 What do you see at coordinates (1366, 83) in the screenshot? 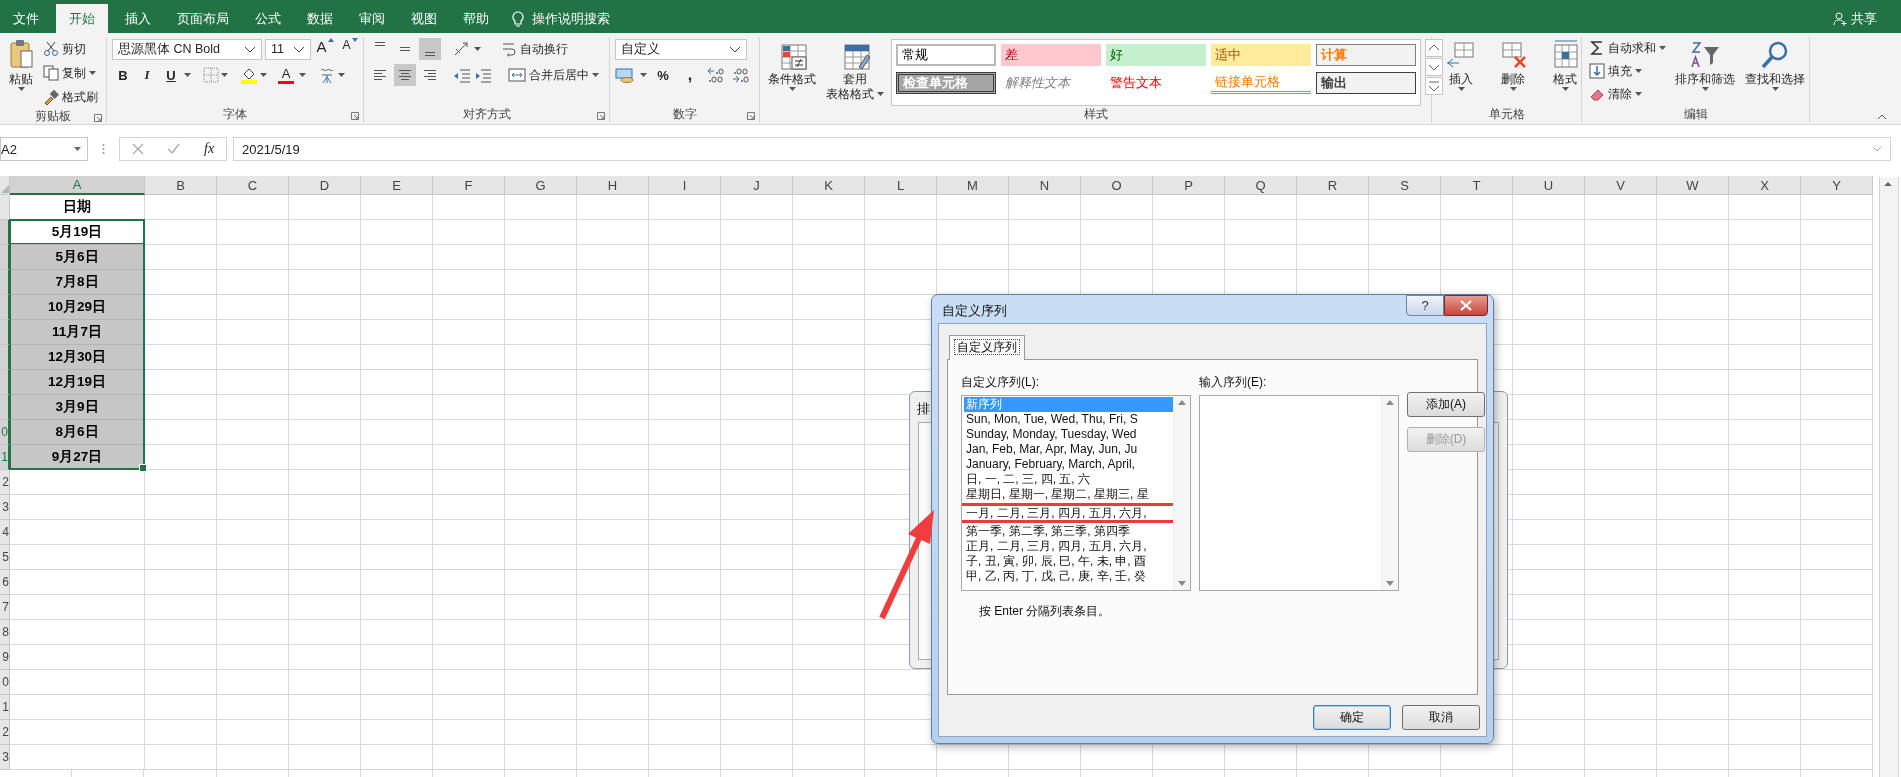
I see `cell-style-option: 输出` at bounding box center [1366, 83].